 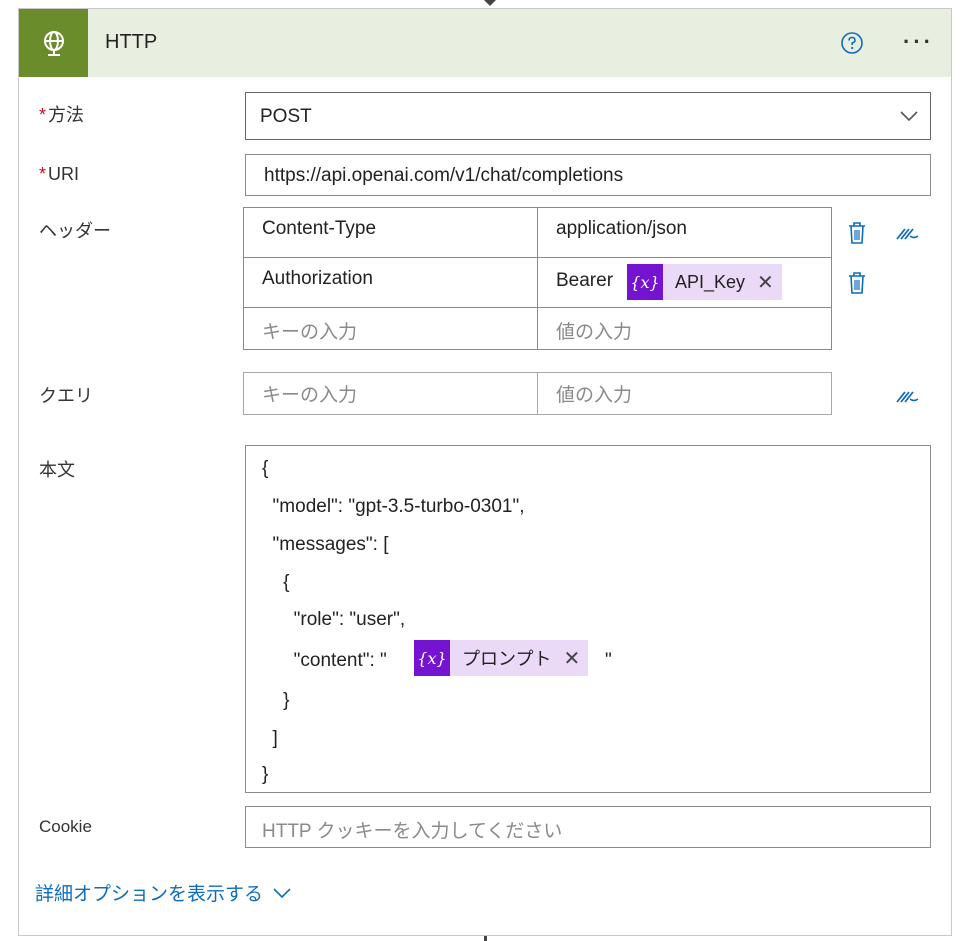 What do you see at coordinates (334, 619) in the screenshot?
I see `body-line: "role": "user",` at bounding box center [334, 619].